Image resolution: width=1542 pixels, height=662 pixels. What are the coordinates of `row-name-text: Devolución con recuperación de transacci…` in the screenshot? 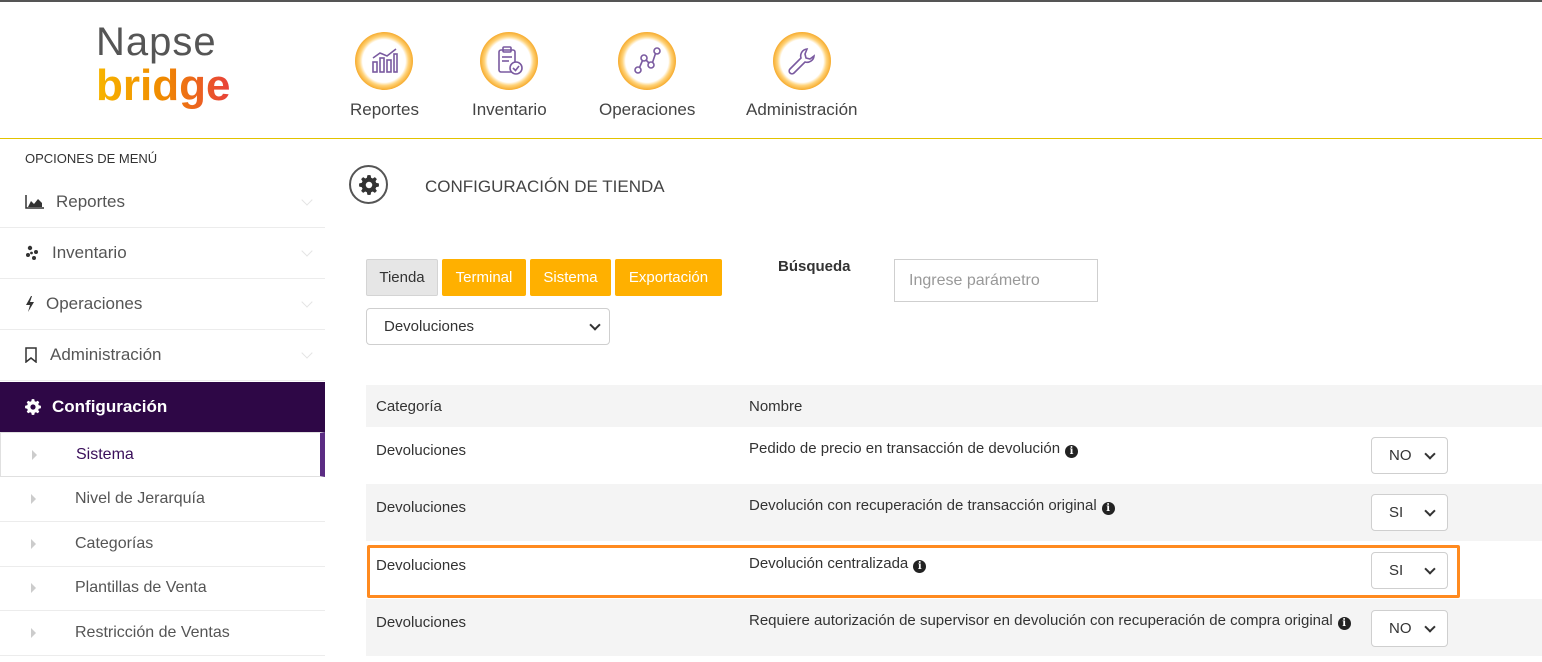 It's located at (923, 505).